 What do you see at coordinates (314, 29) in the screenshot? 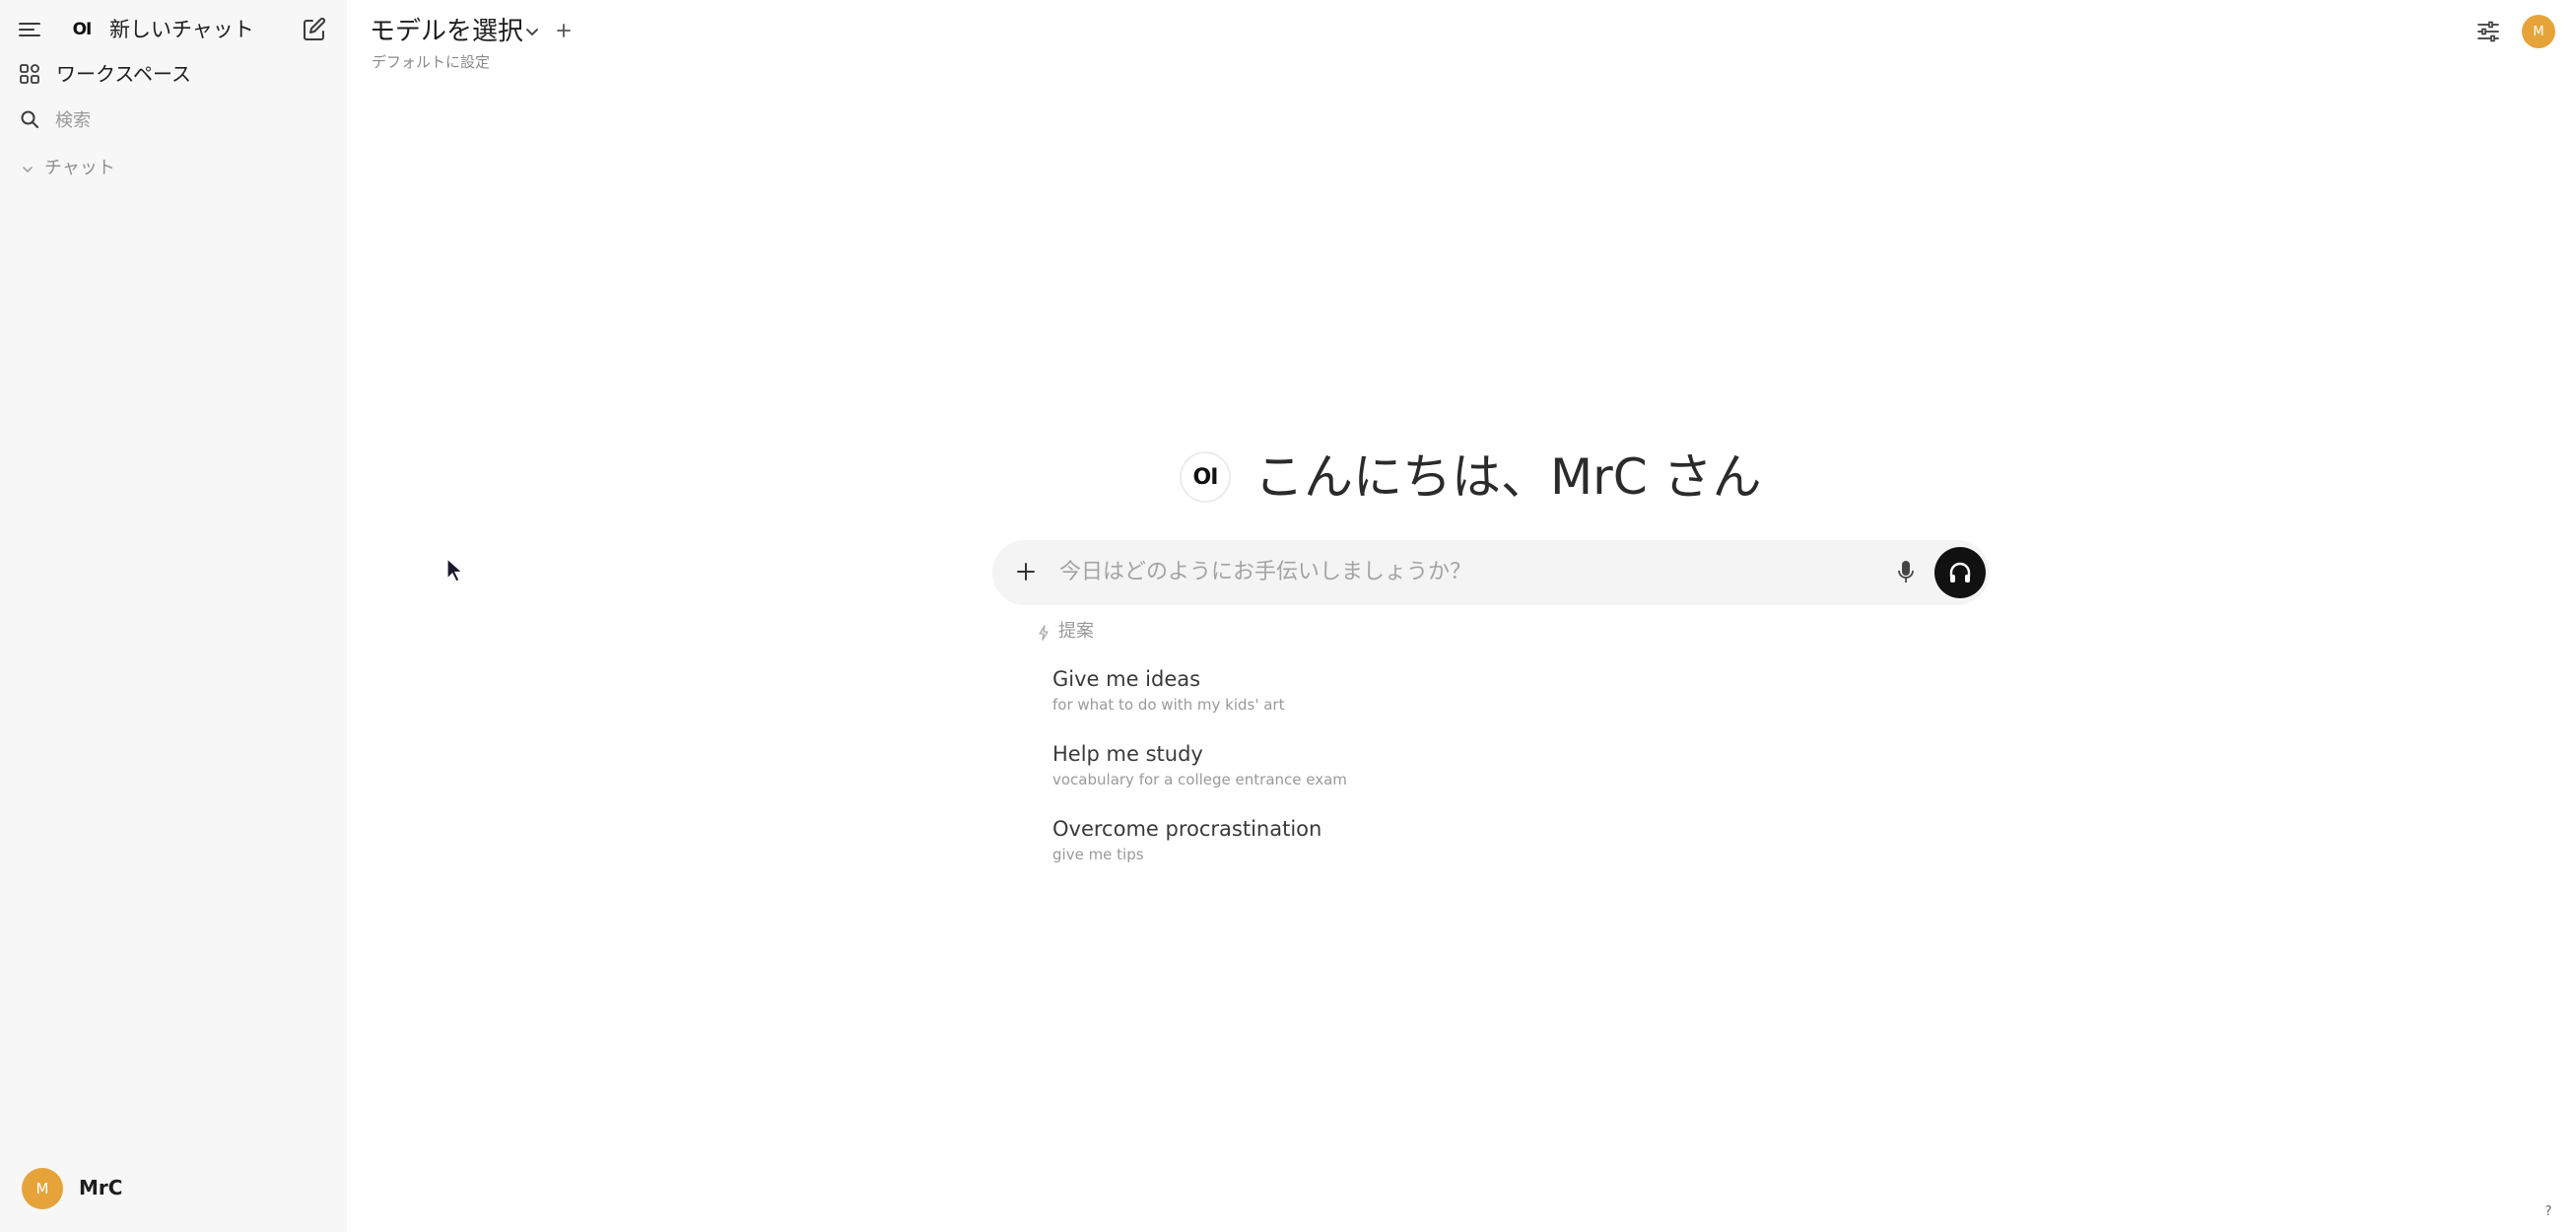
I see `edit-icon` at bounding box center [314, 29].